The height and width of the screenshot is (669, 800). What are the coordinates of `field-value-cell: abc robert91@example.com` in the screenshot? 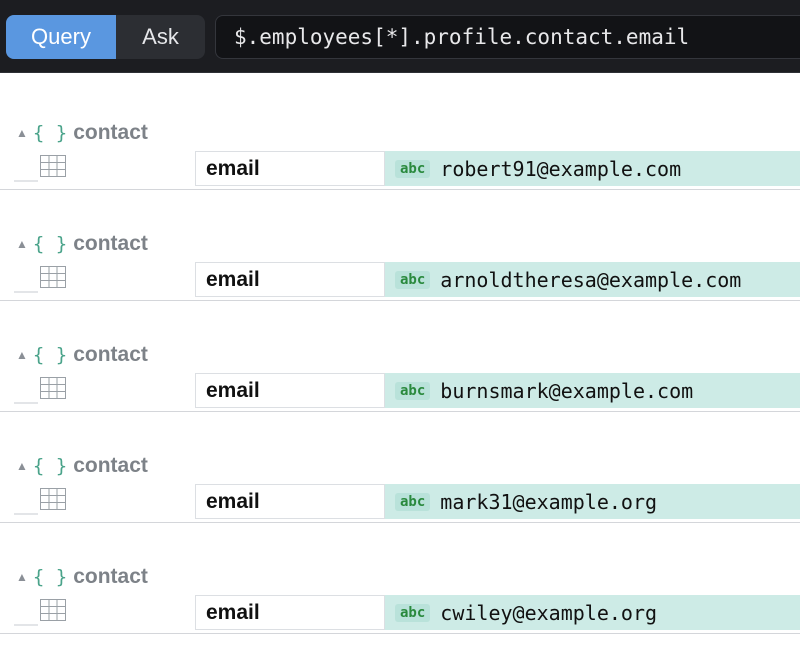 It's located at (592, 168).